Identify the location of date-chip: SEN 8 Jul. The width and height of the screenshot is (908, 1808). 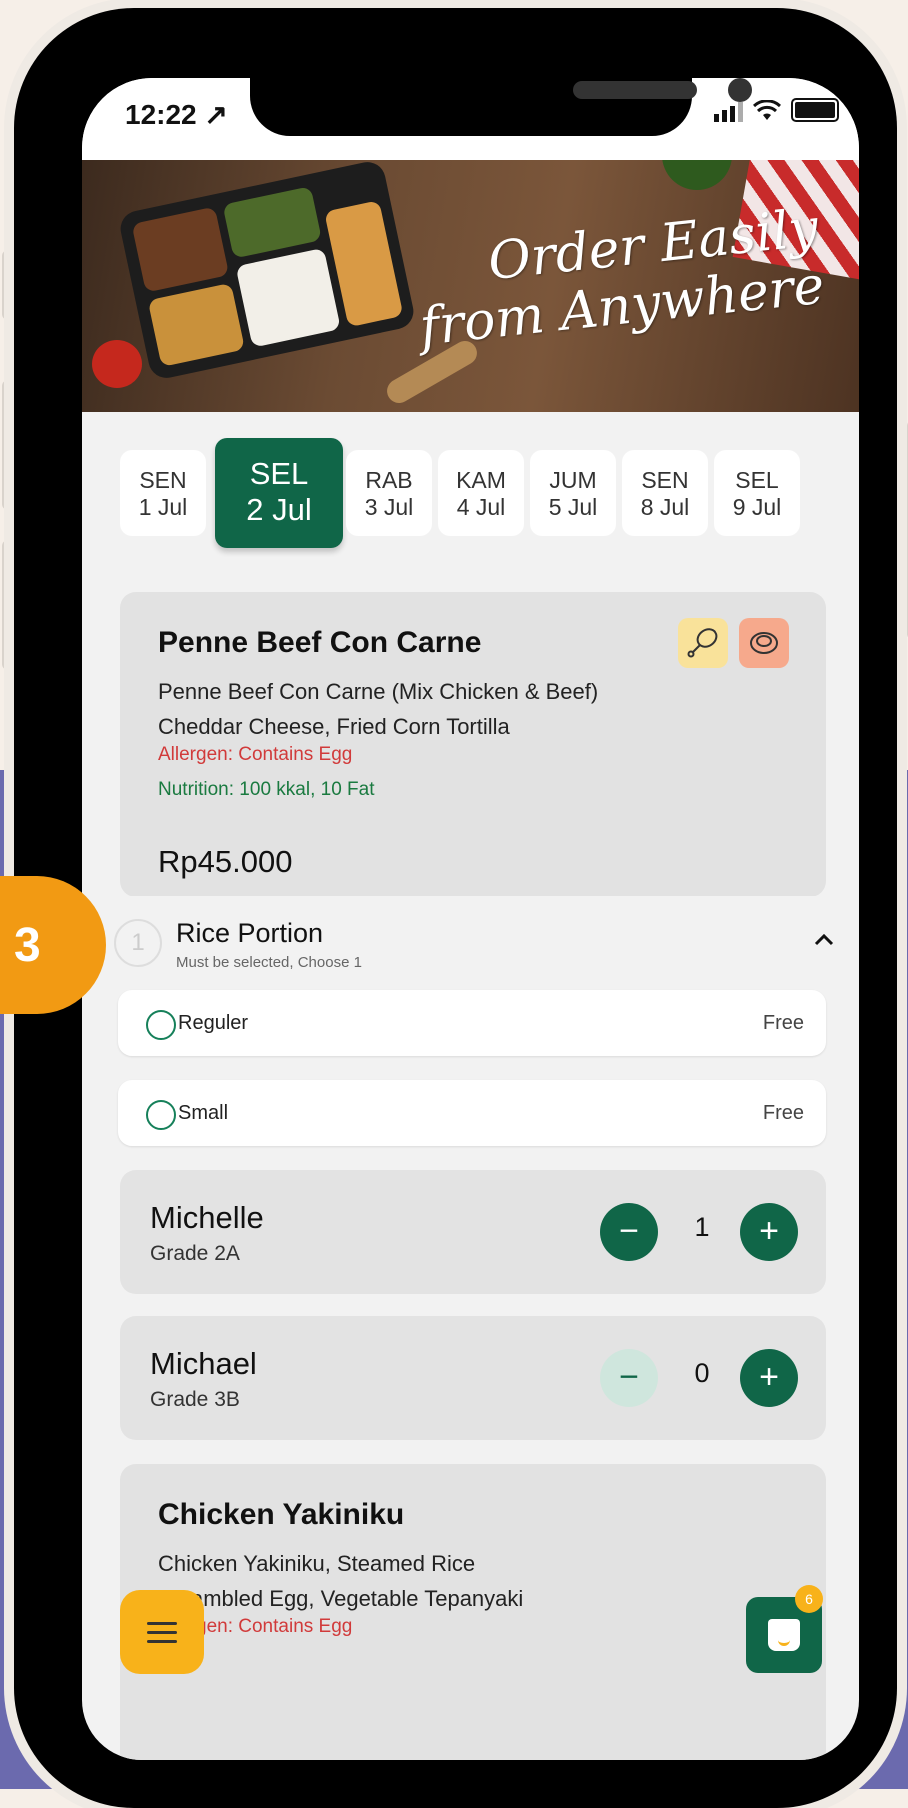
(665, 493).